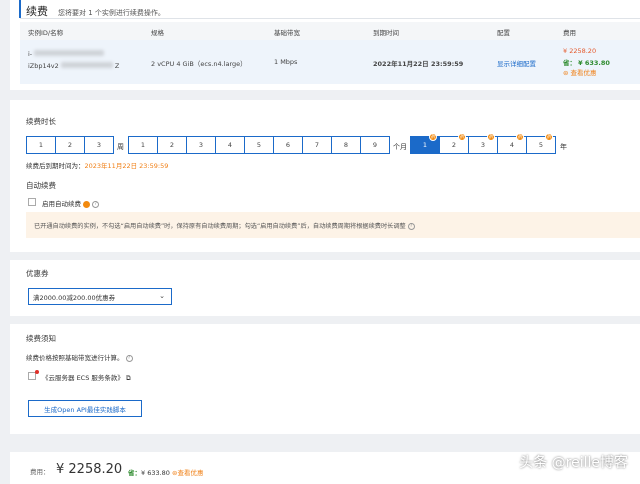 The height and width of the screenshot is (484, 640). What do you see at coordinates (69, 53) in the screenshot?
I see `redacted-id` at bounding box center [69, 53].